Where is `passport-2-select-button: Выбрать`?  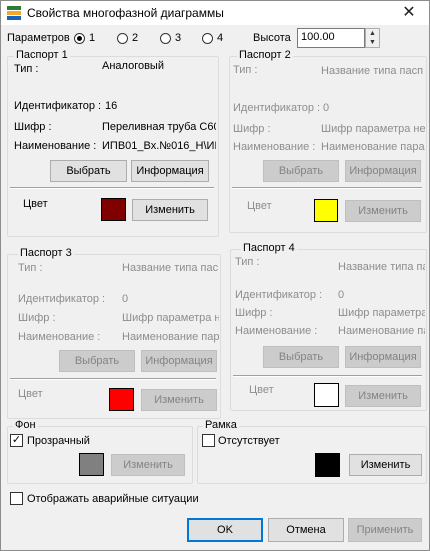
passport-2-select-button: Выбрать is located at coordinates (301, 171).